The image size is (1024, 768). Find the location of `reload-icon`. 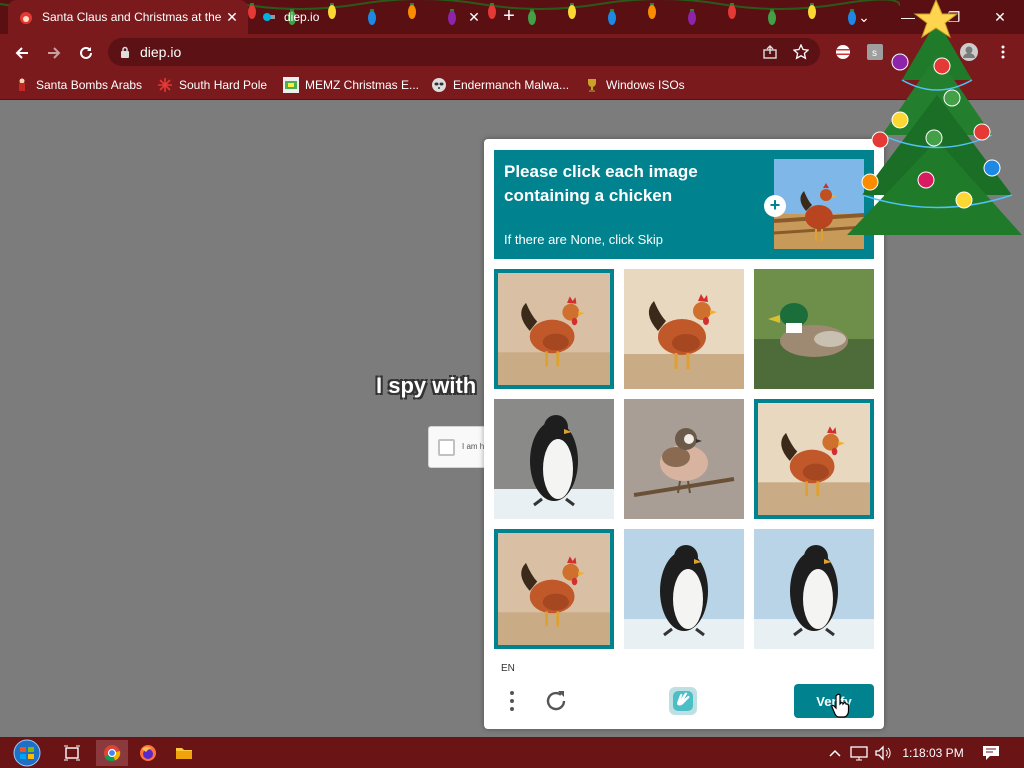

reload-icon is located at coordinates (86, 52).